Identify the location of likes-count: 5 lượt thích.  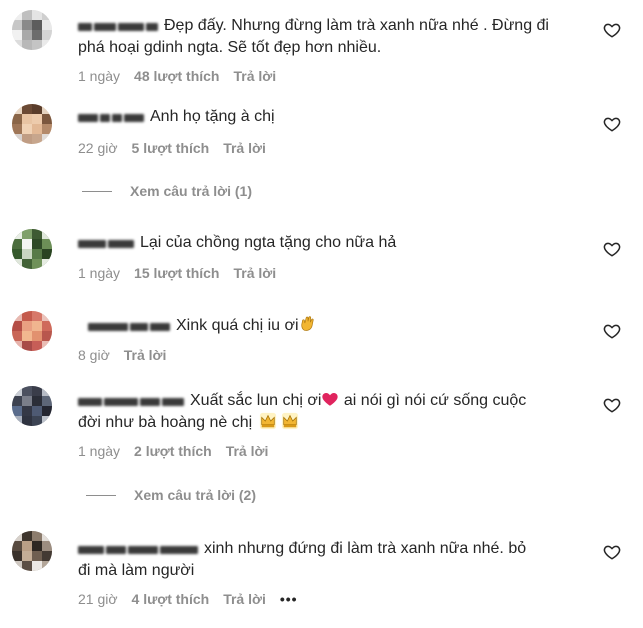
(171, 148).